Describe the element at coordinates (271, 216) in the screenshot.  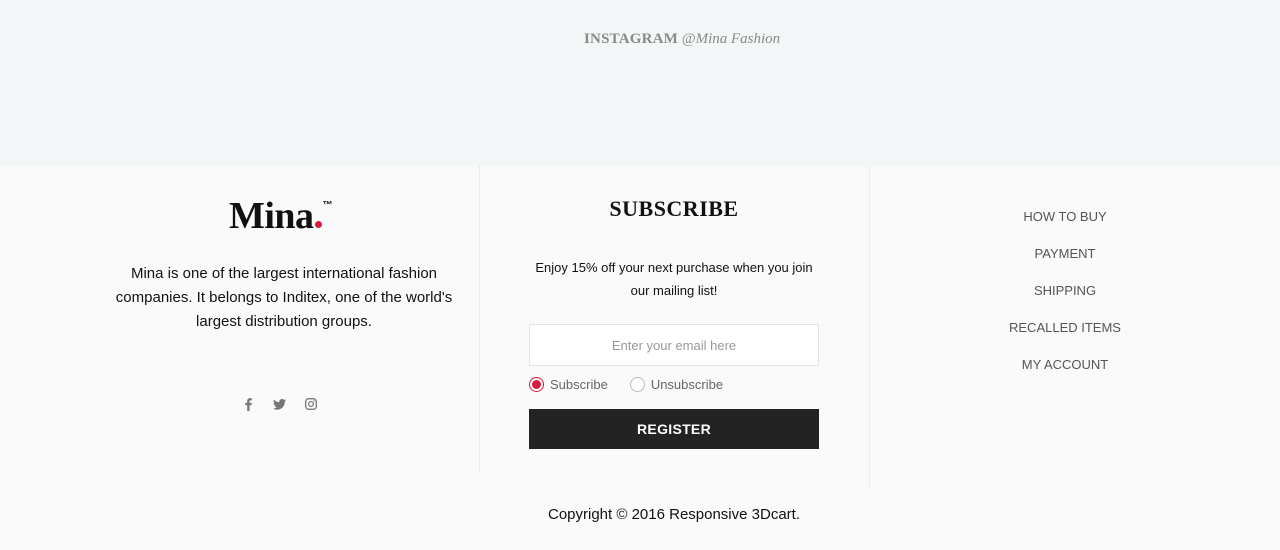
I see `brand-name: Mina` at that location.